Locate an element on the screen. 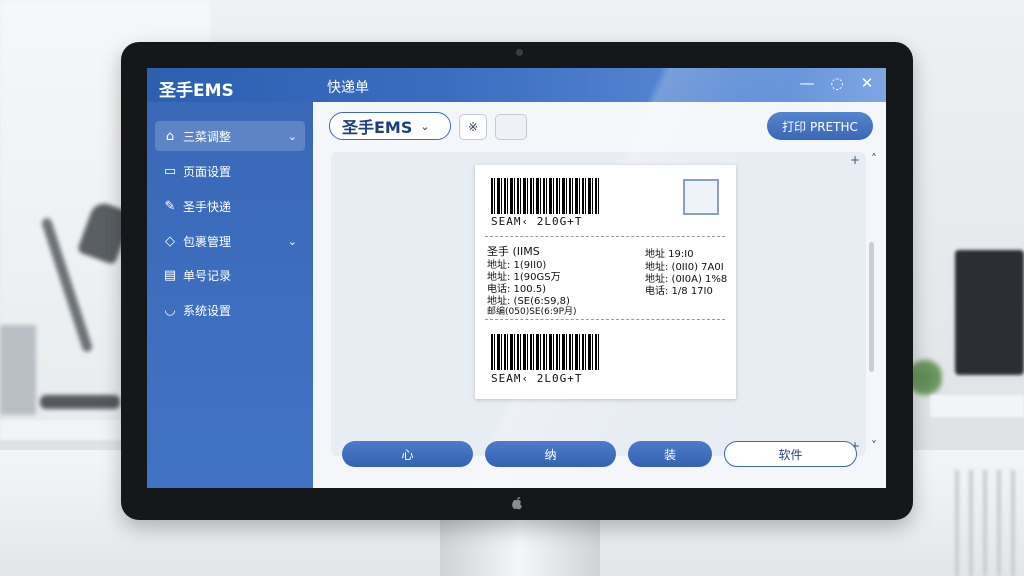  scan-icon: ※ is located at coordinates (473, 127).